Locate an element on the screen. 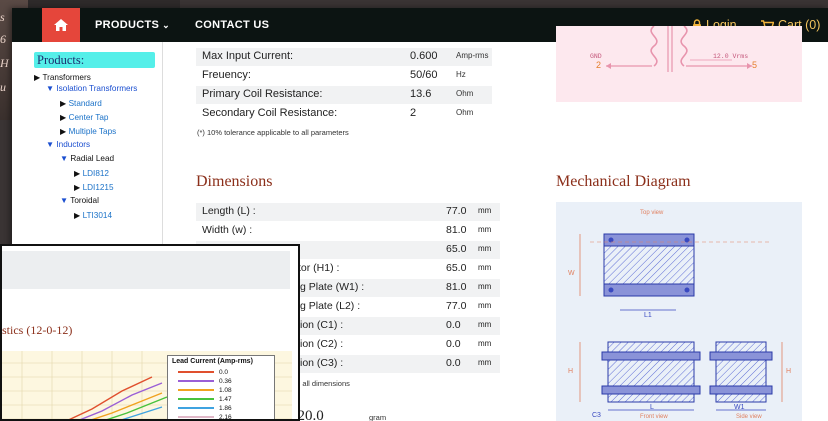  legend-label: 2.16 is located at coordinates (225, 417).